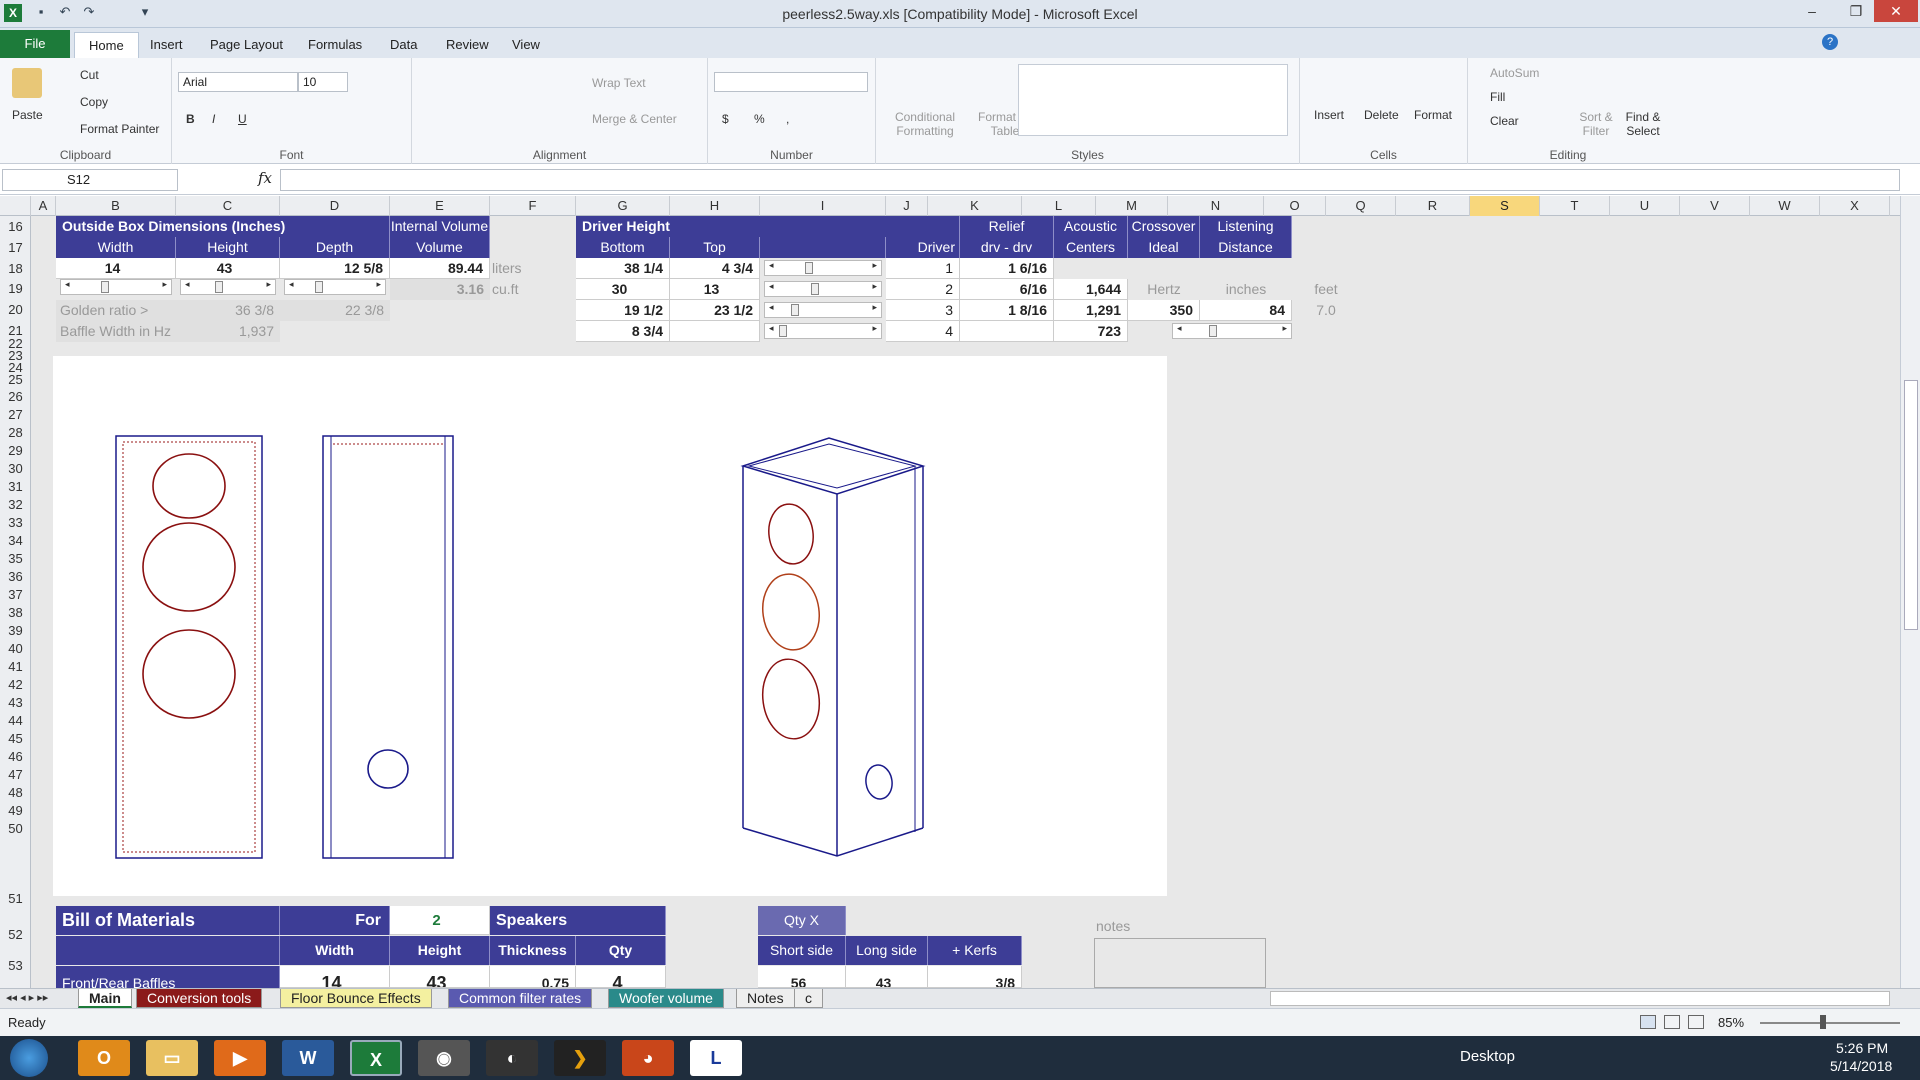 This screenshot has width=1920, height=1080. I want to click on name-box: S12, so click(90, 180).